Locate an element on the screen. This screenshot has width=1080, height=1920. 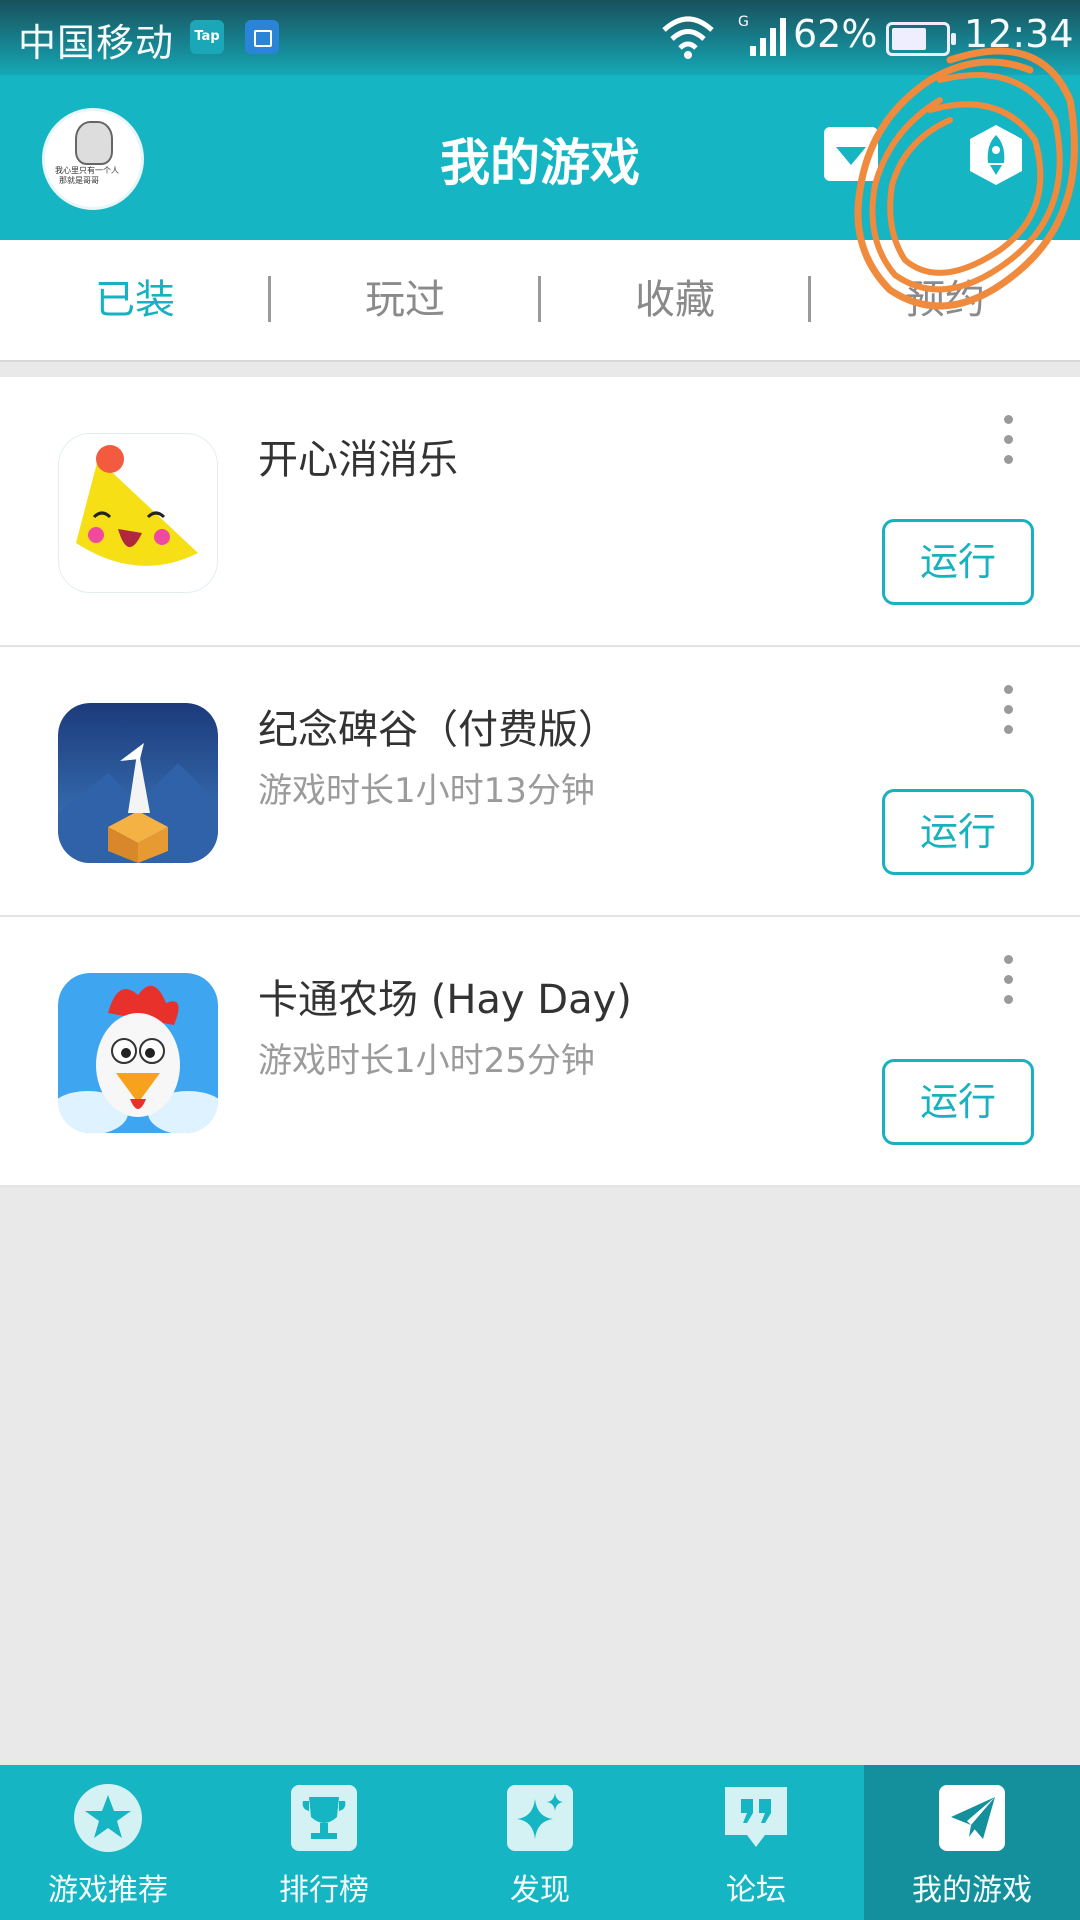
rocket-icon is located at coordinates (996, 155).